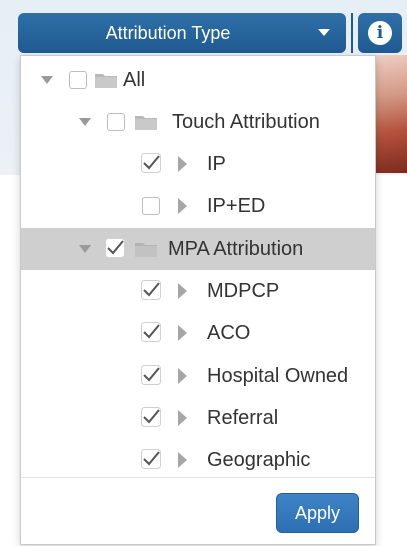 This screenshot has height=546, width=407. Describe the element at coordinates (259, 460) in the screenshot. I see `tree-label-geographic: Geographic` at that location.